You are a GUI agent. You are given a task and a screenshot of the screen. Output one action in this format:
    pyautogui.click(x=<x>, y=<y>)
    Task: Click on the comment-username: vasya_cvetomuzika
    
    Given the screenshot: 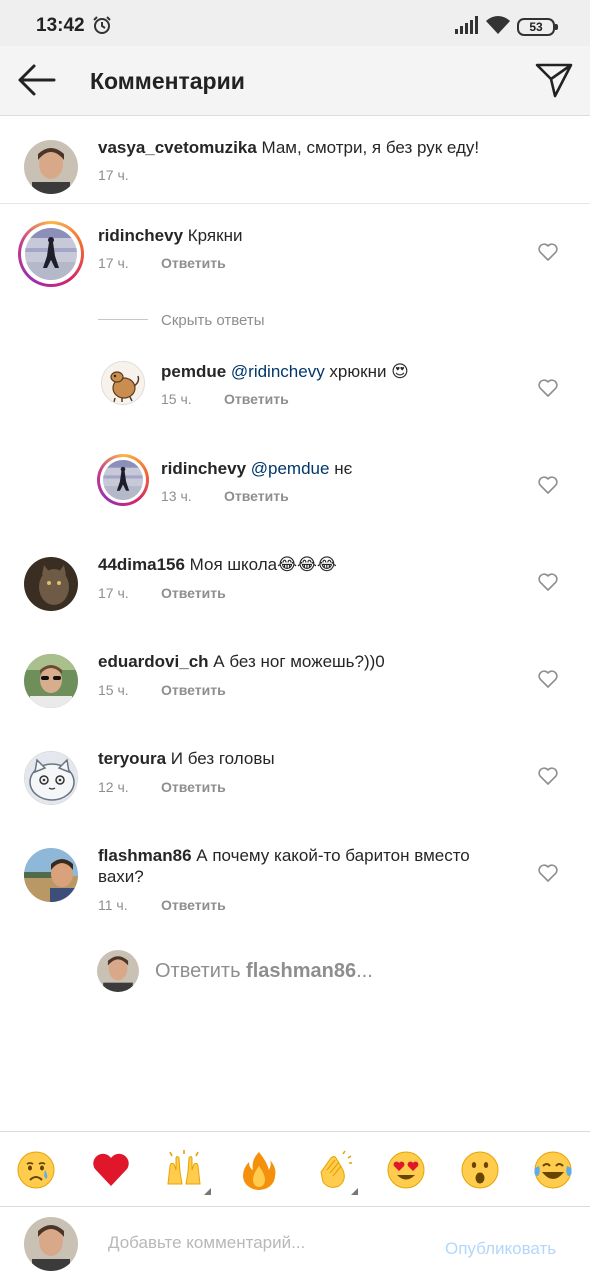 What is the action you would take?
    pyautogui.click(x=177, y=147)
    